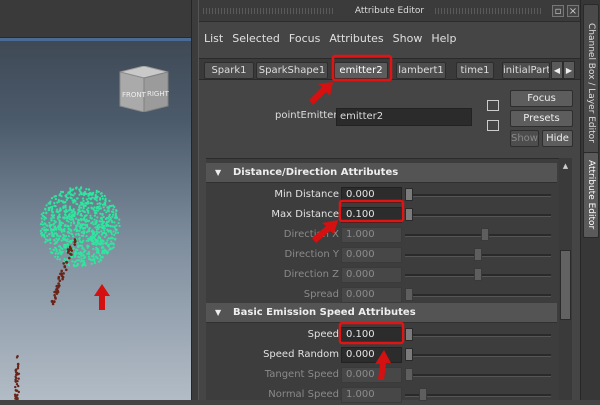 Image resolution: width=600 pixels, height=405 pixels. What do you see at coordinates (526, 70) in the screenshot?
I see `tab-initialpart: initialPart` at bounding box center [526, 70].